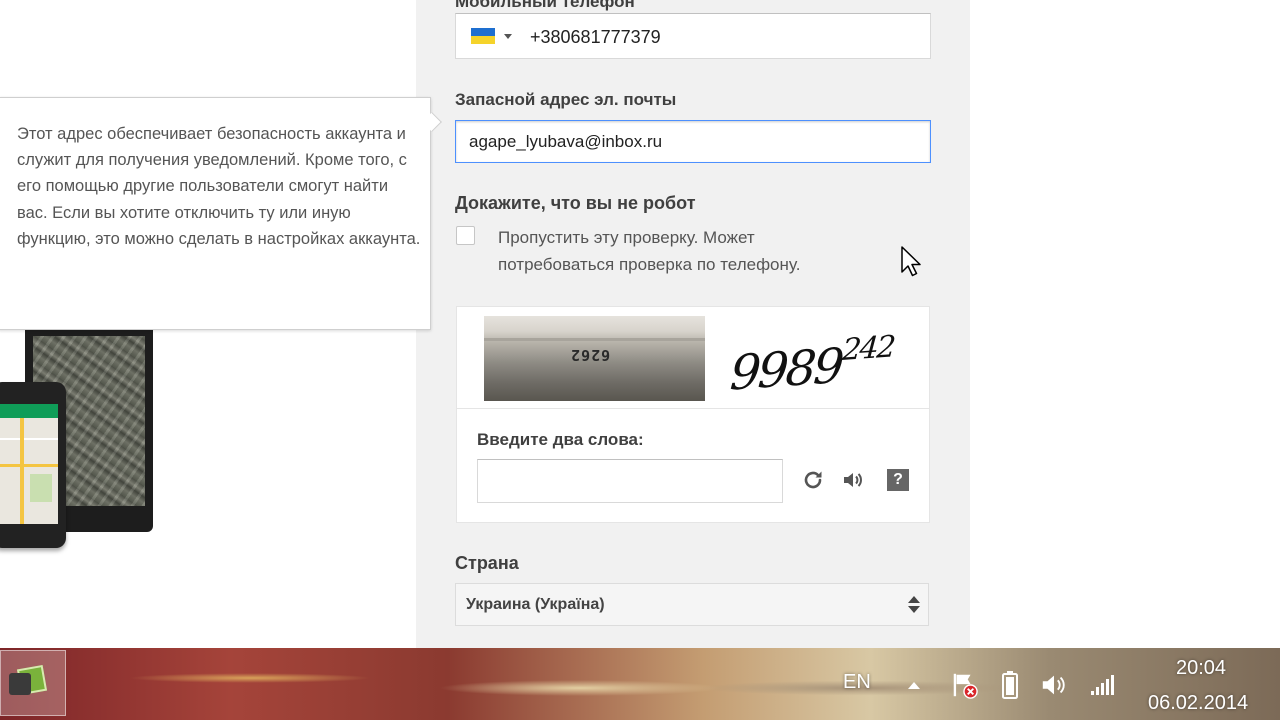 This screenshot has height=720, width=1280. What do you see at coordinates (964, 685) in the screenshot?
I see `action-center-flag-icon` at bounding box center [964, 685].